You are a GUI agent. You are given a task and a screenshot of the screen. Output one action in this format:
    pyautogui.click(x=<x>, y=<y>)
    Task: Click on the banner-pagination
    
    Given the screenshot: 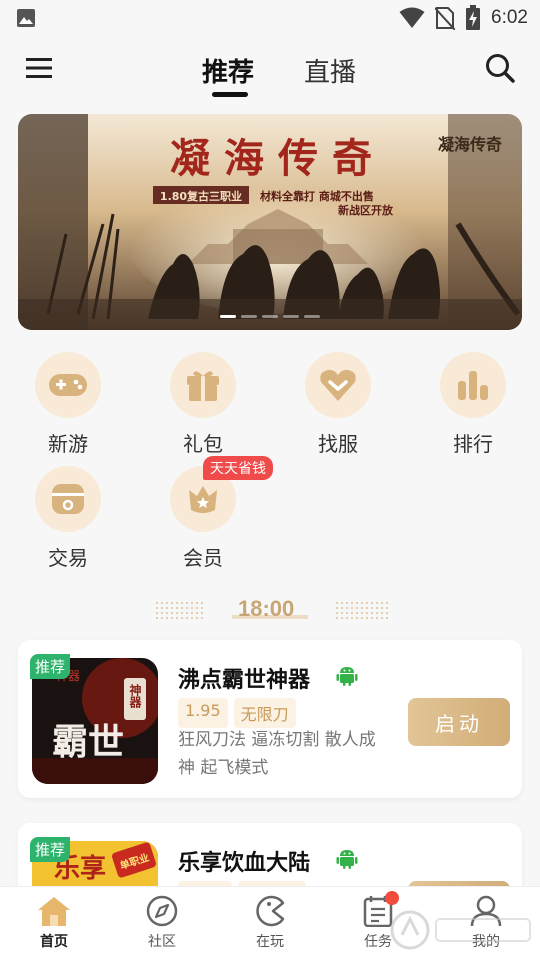 What is the action you would take?
    pyautogui.click(x=270, y=316)
    